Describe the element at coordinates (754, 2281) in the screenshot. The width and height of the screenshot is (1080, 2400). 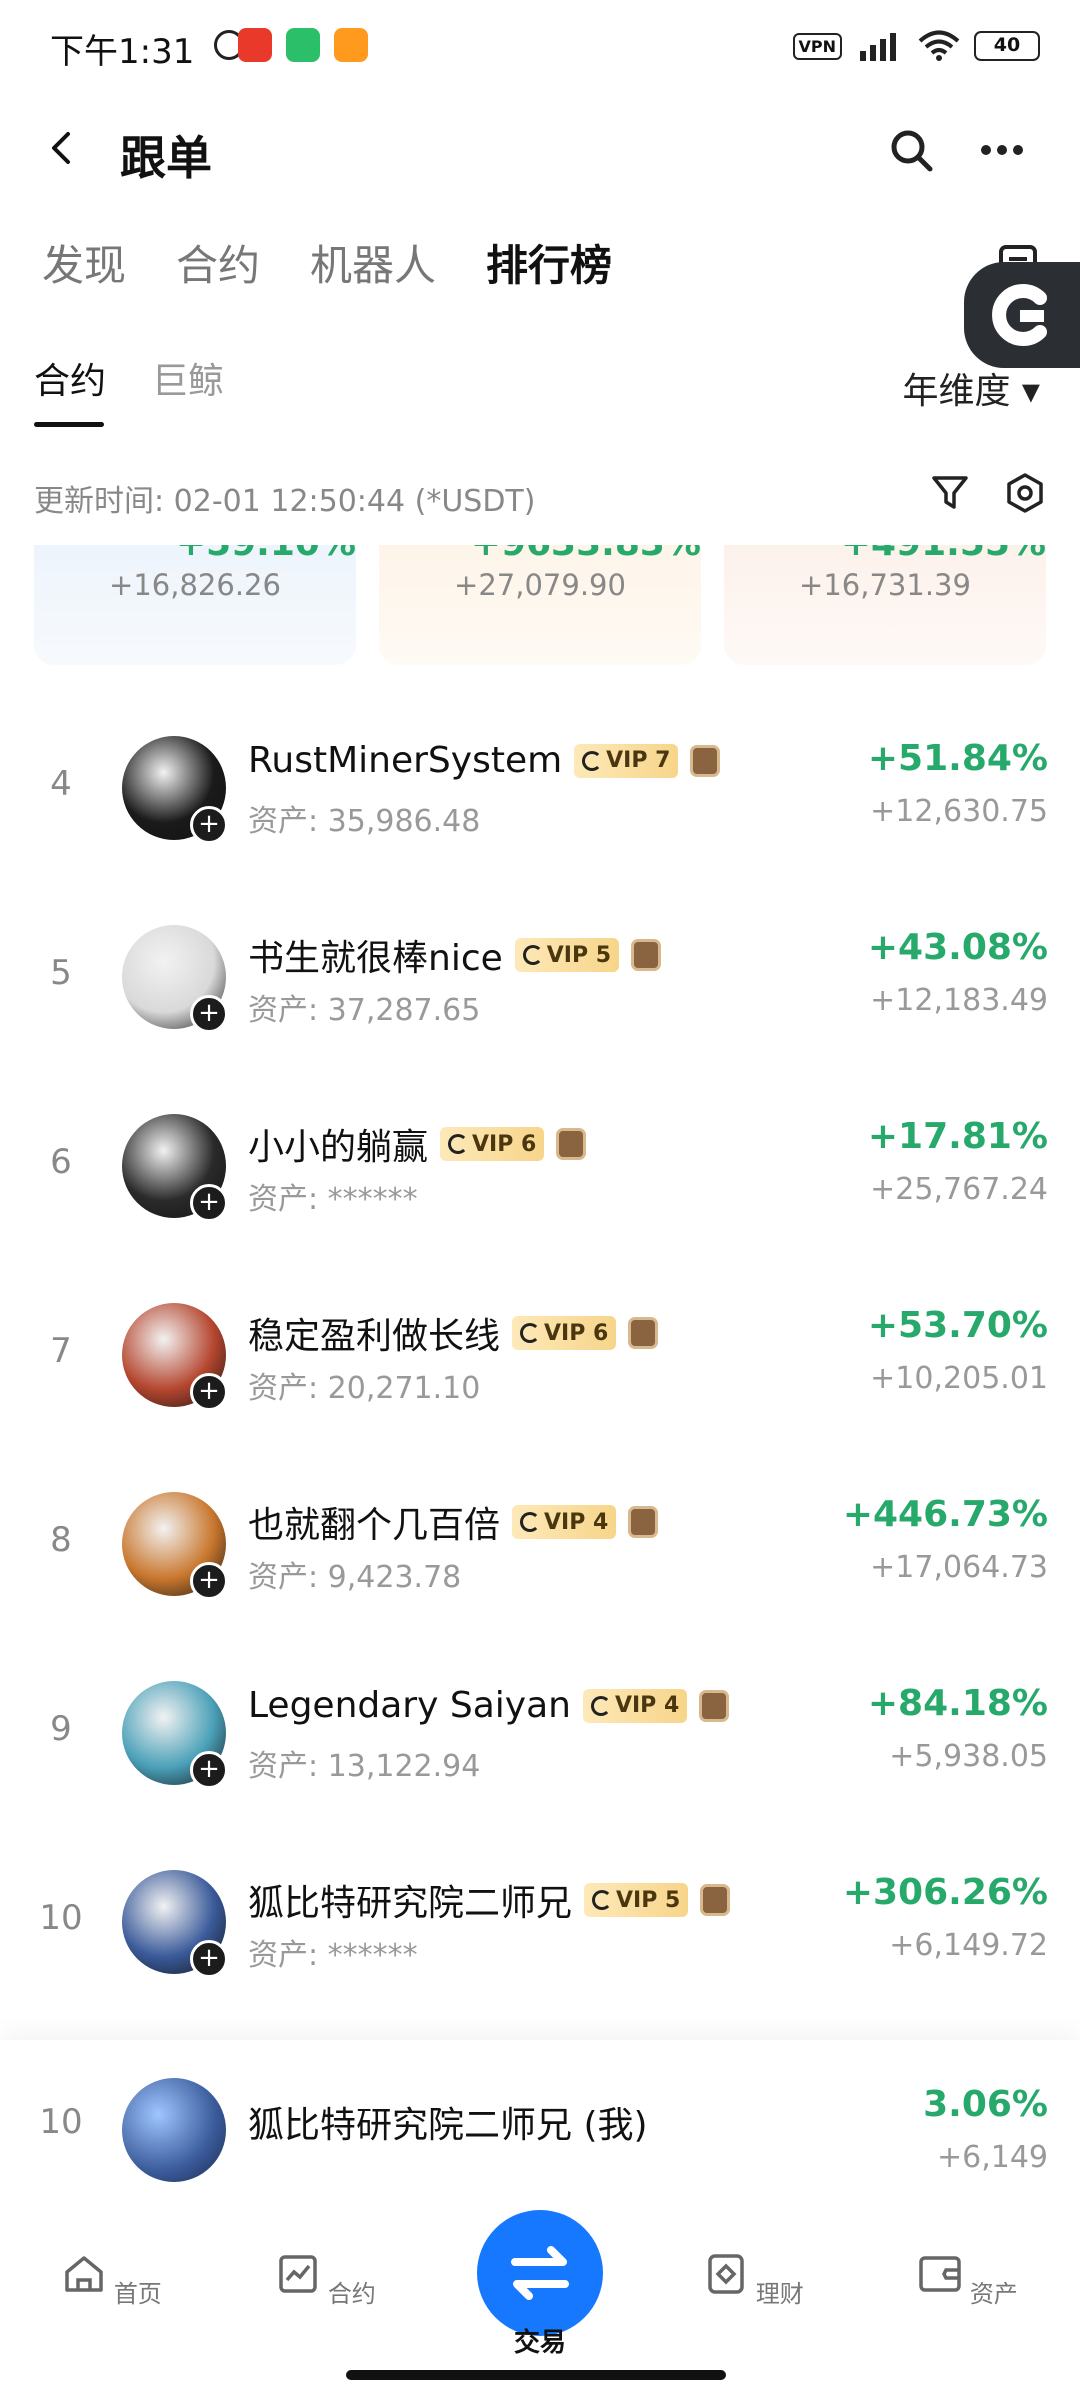
I see `nav-finance: 理财` at that location.